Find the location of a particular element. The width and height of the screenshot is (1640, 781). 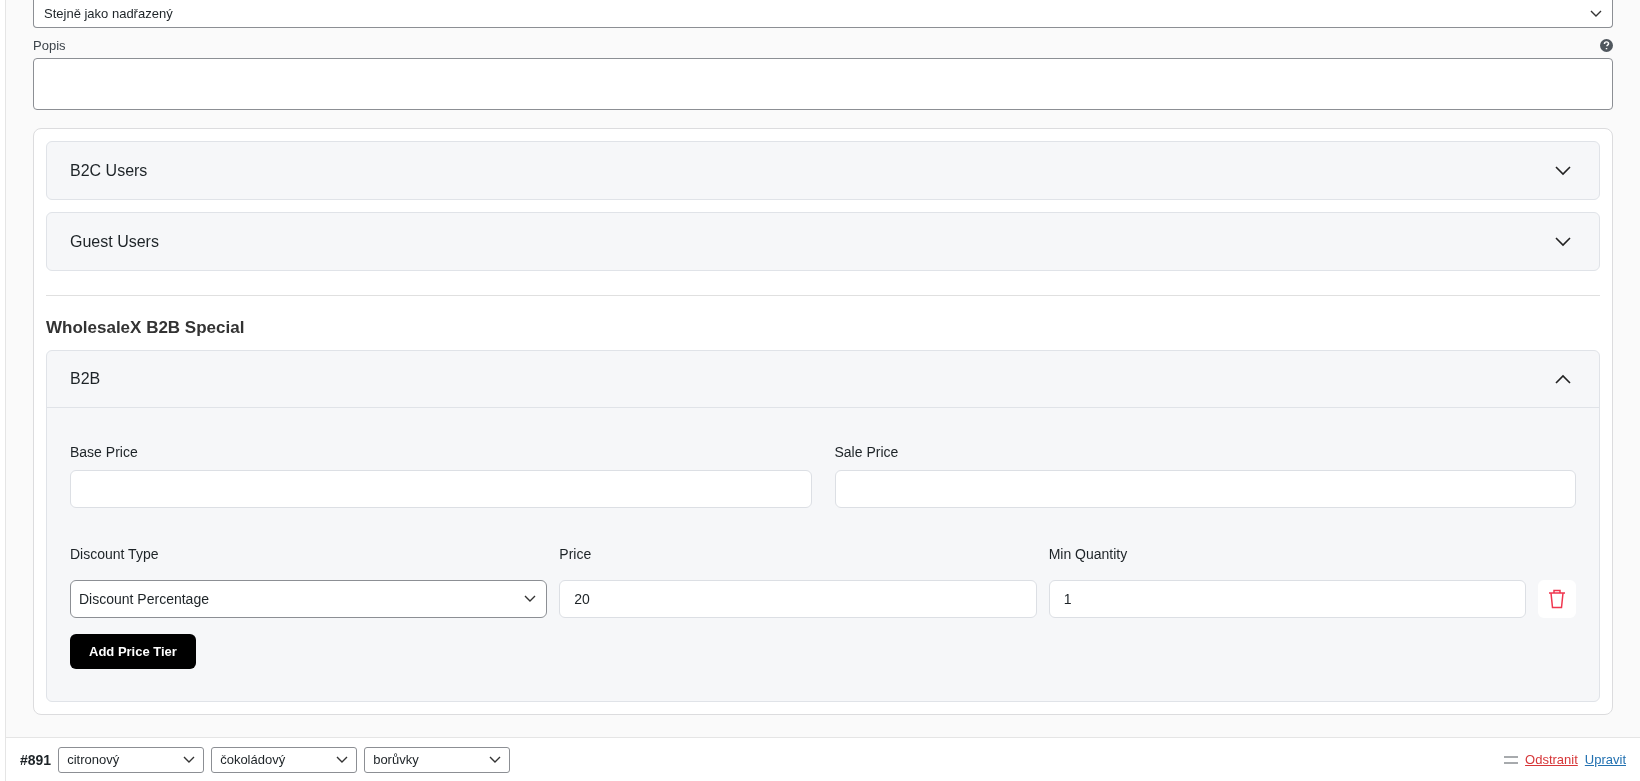

field-label: Base Price is located at coordinates (104, 452).